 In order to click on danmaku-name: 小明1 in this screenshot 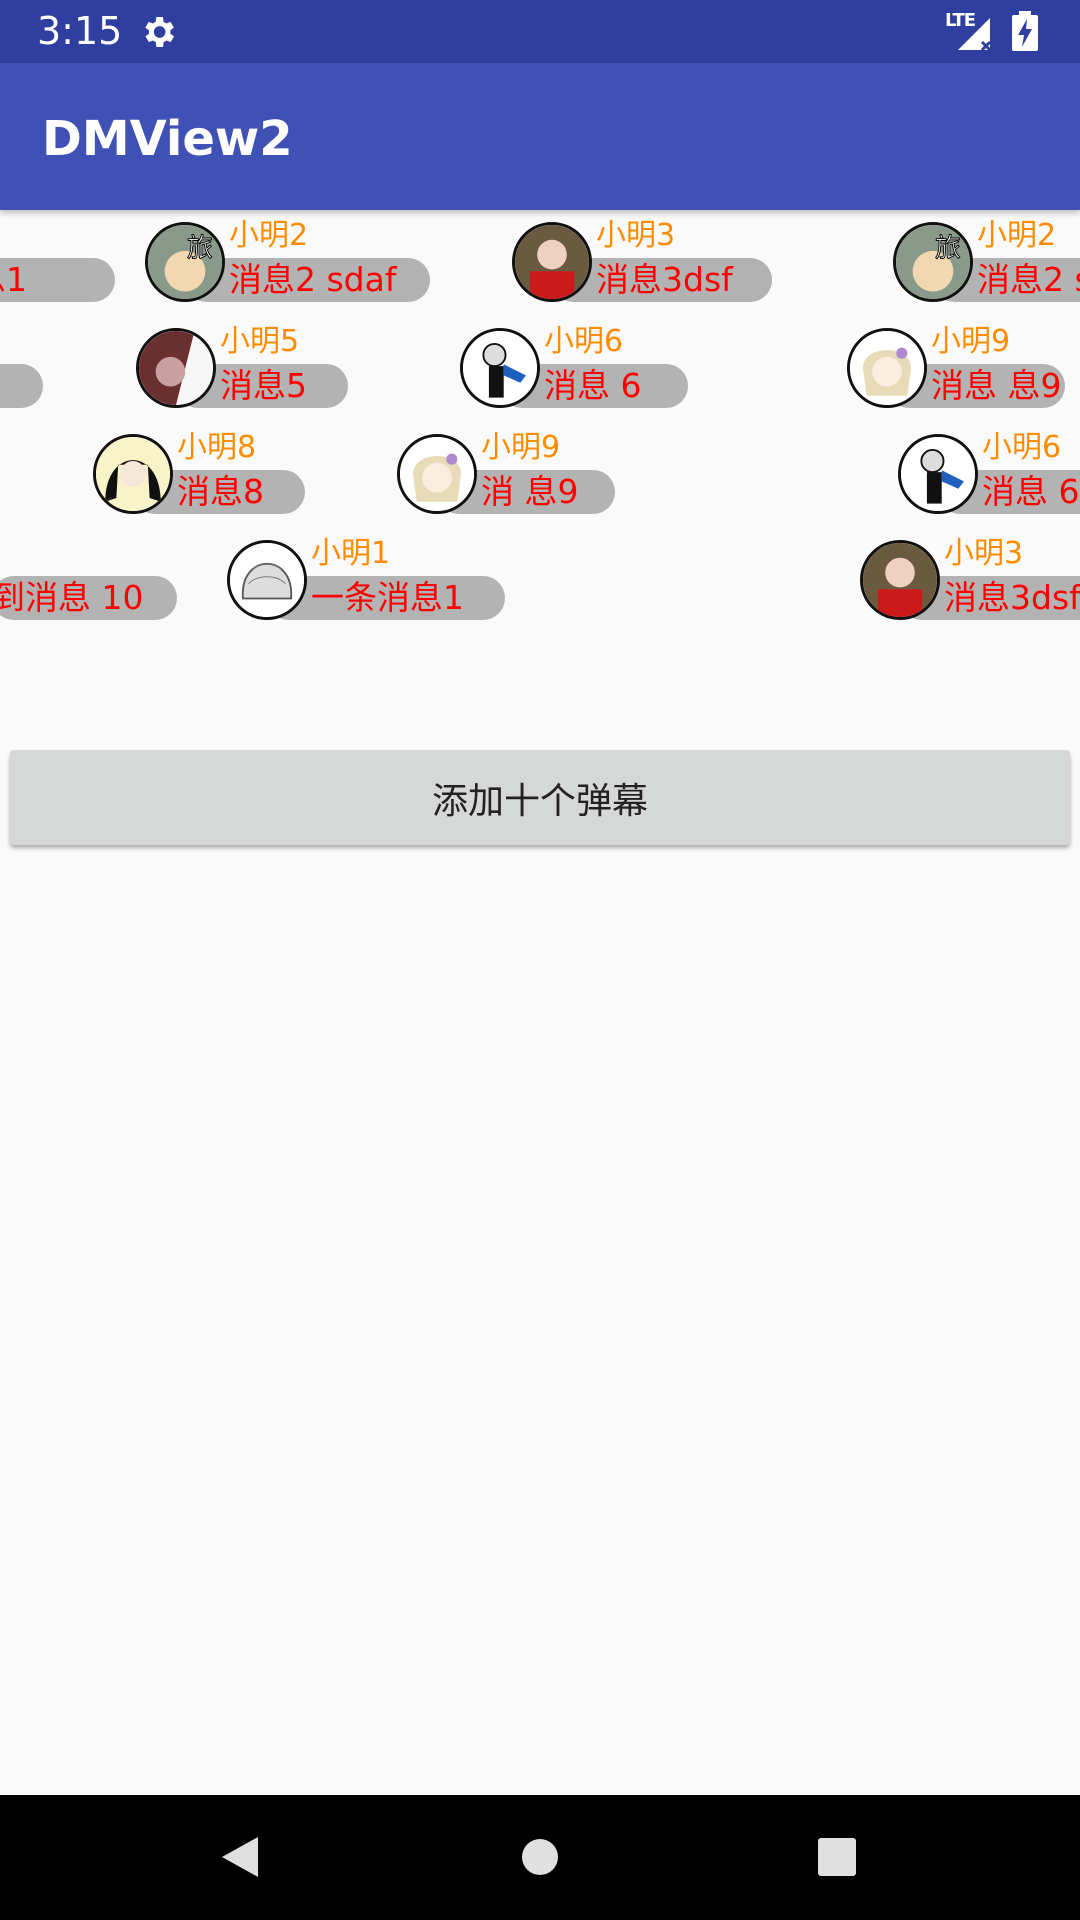, I will do `click(351, 553)`.